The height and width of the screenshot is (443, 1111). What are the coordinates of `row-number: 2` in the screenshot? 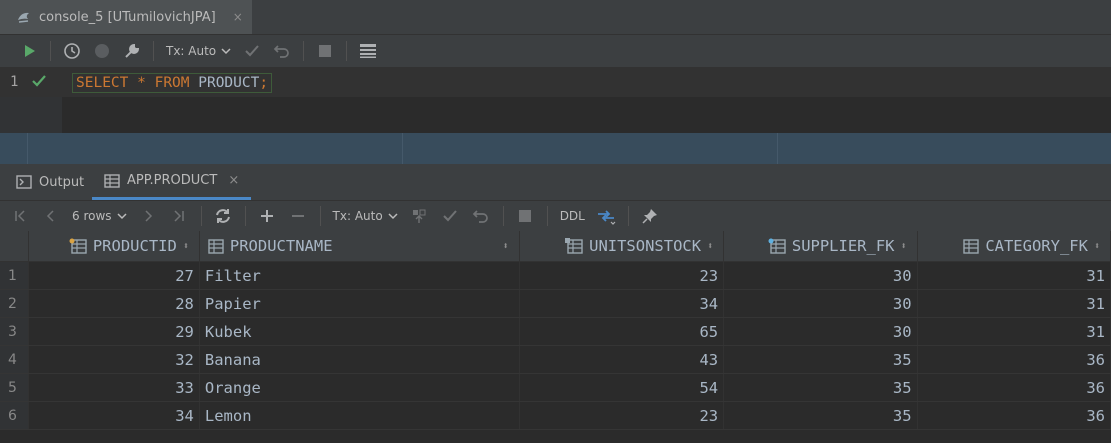 It's located at (14, 303).